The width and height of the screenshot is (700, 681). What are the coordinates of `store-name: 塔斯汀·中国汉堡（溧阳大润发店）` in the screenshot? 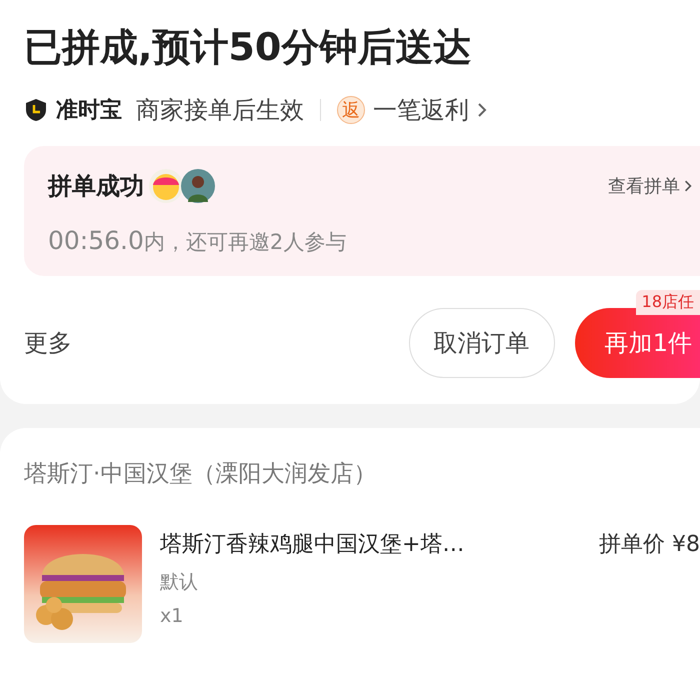 It's located at (201, 474).